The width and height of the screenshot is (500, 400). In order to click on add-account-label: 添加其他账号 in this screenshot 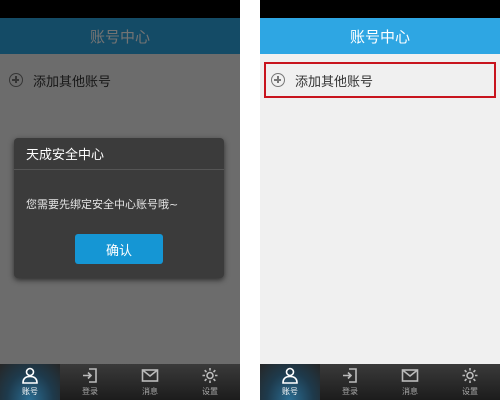, I will do `click(334, 82)`.